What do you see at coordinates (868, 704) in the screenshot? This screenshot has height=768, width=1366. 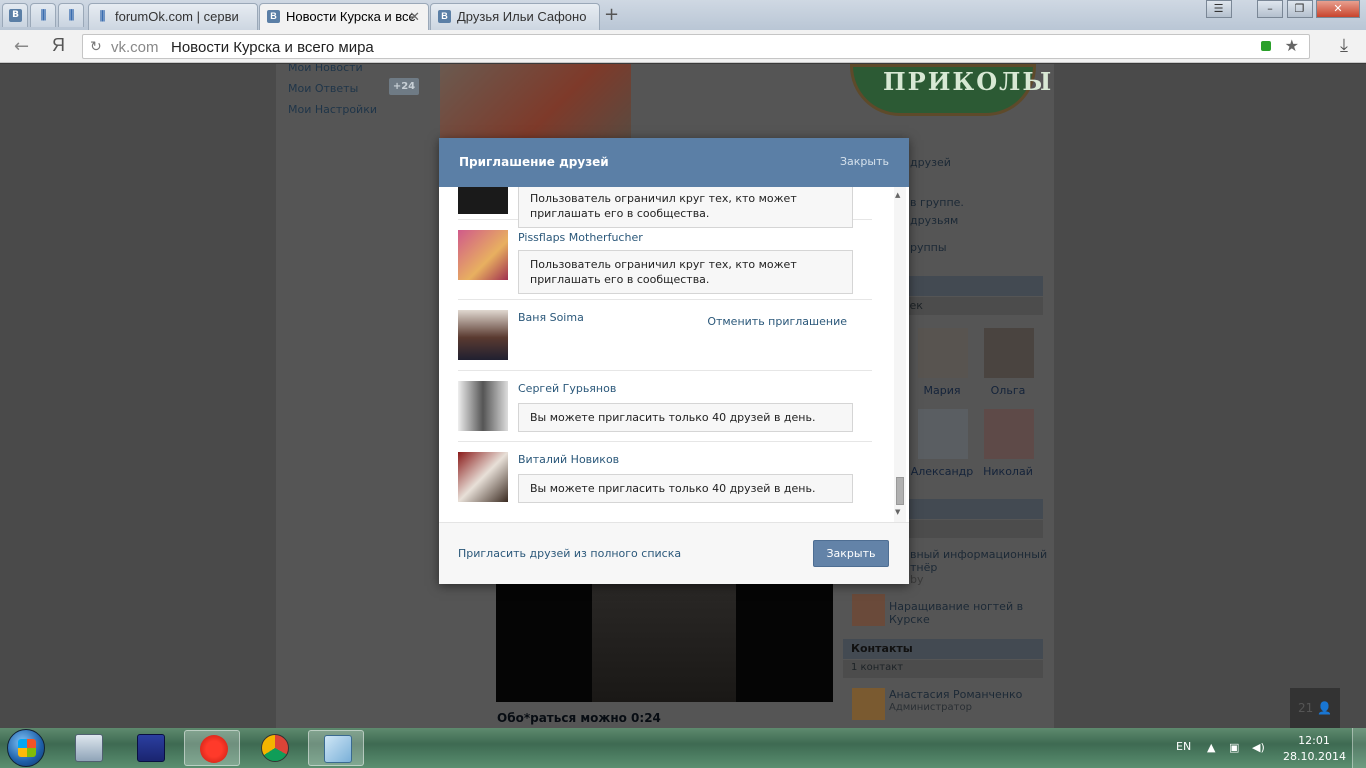 I see `contact-avatar` at bounding box center [868, 704].